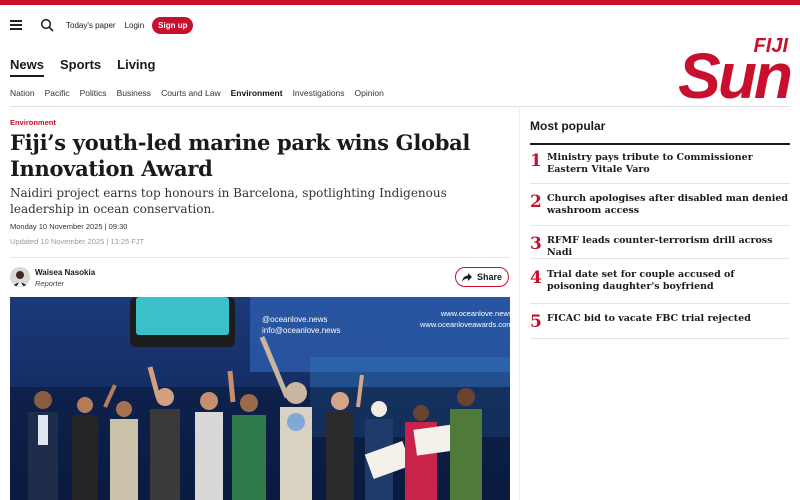 This screenshot has height=500, width=800. I want to click on search-icon, so click(47, 25).